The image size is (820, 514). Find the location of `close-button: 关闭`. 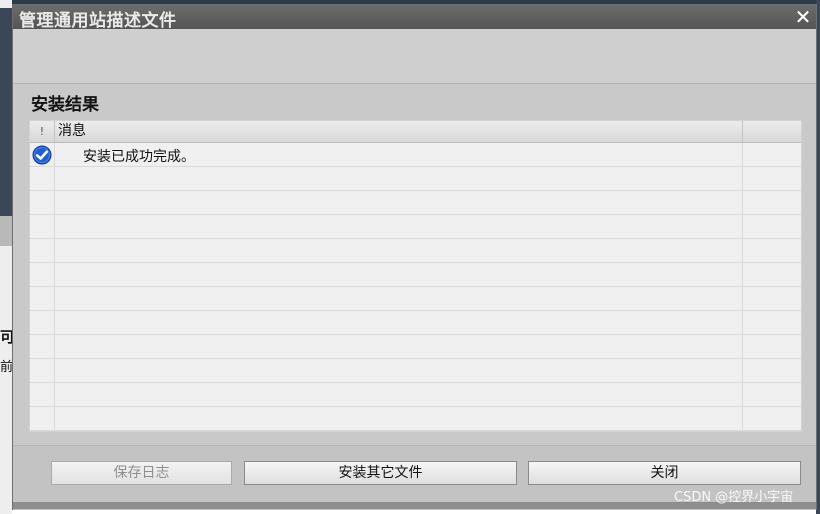

close-button: 关闭 is located at coordinates (664, 473).